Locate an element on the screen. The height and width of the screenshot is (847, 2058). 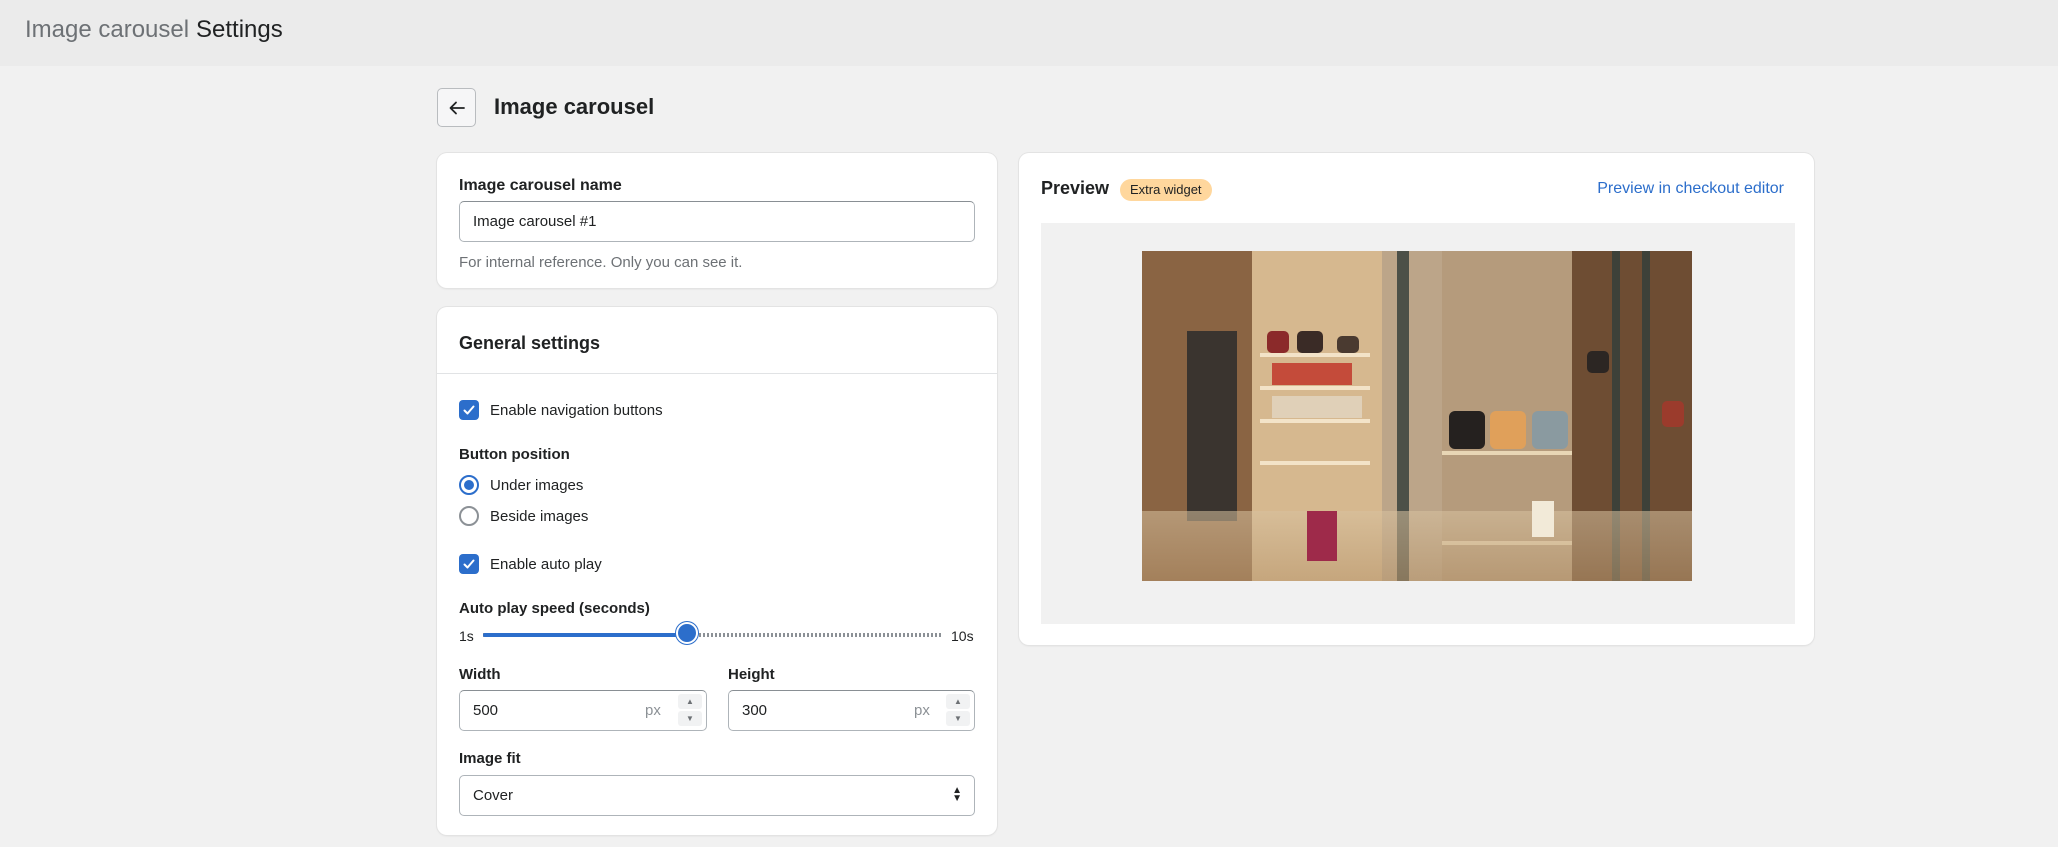
arrow-left-icon is located at coordinates (457, 107).